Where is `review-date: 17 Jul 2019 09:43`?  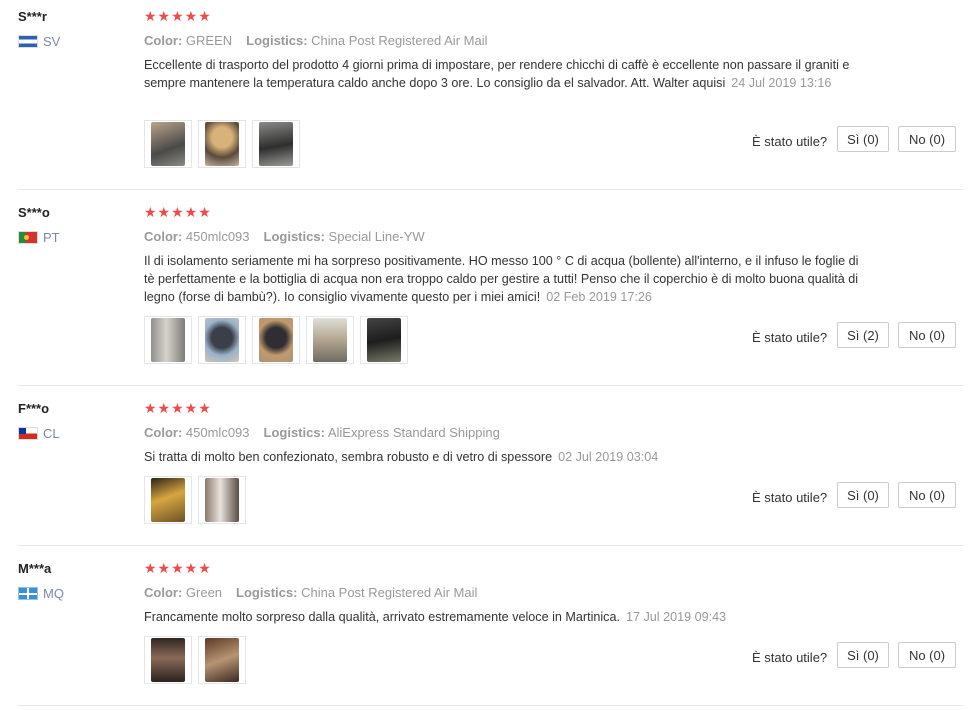
review-date: 17 Jul 2019 09:43 is located at coordinates (676, 617).